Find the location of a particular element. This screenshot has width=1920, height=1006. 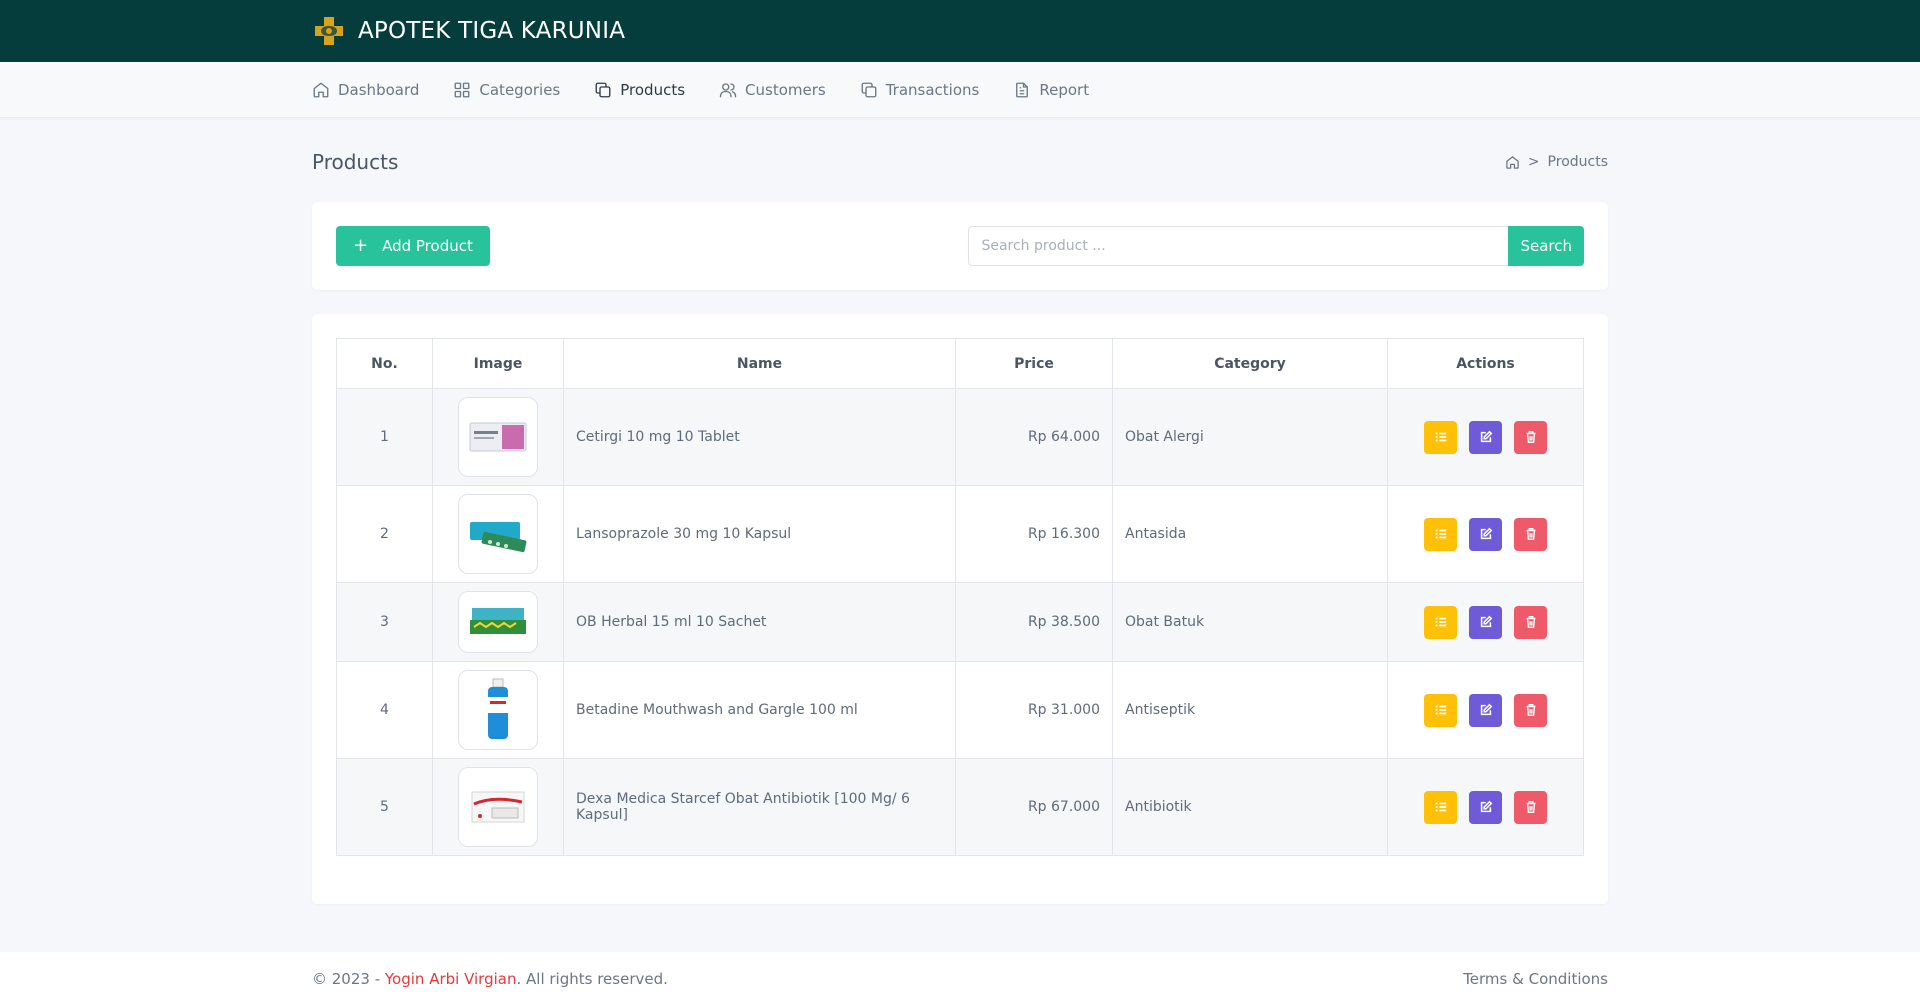

page-header: Products > Products is located at coordinates (960, 162).